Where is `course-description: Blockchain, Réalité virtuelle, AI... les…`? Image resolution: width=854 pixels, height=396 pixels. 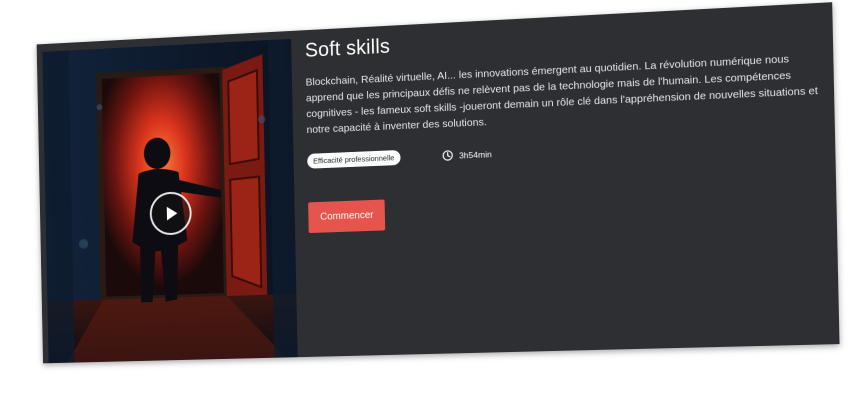 course-description: Blockchain, Réalité virtuelle, AI... les… is located at coordinates (561, 95).